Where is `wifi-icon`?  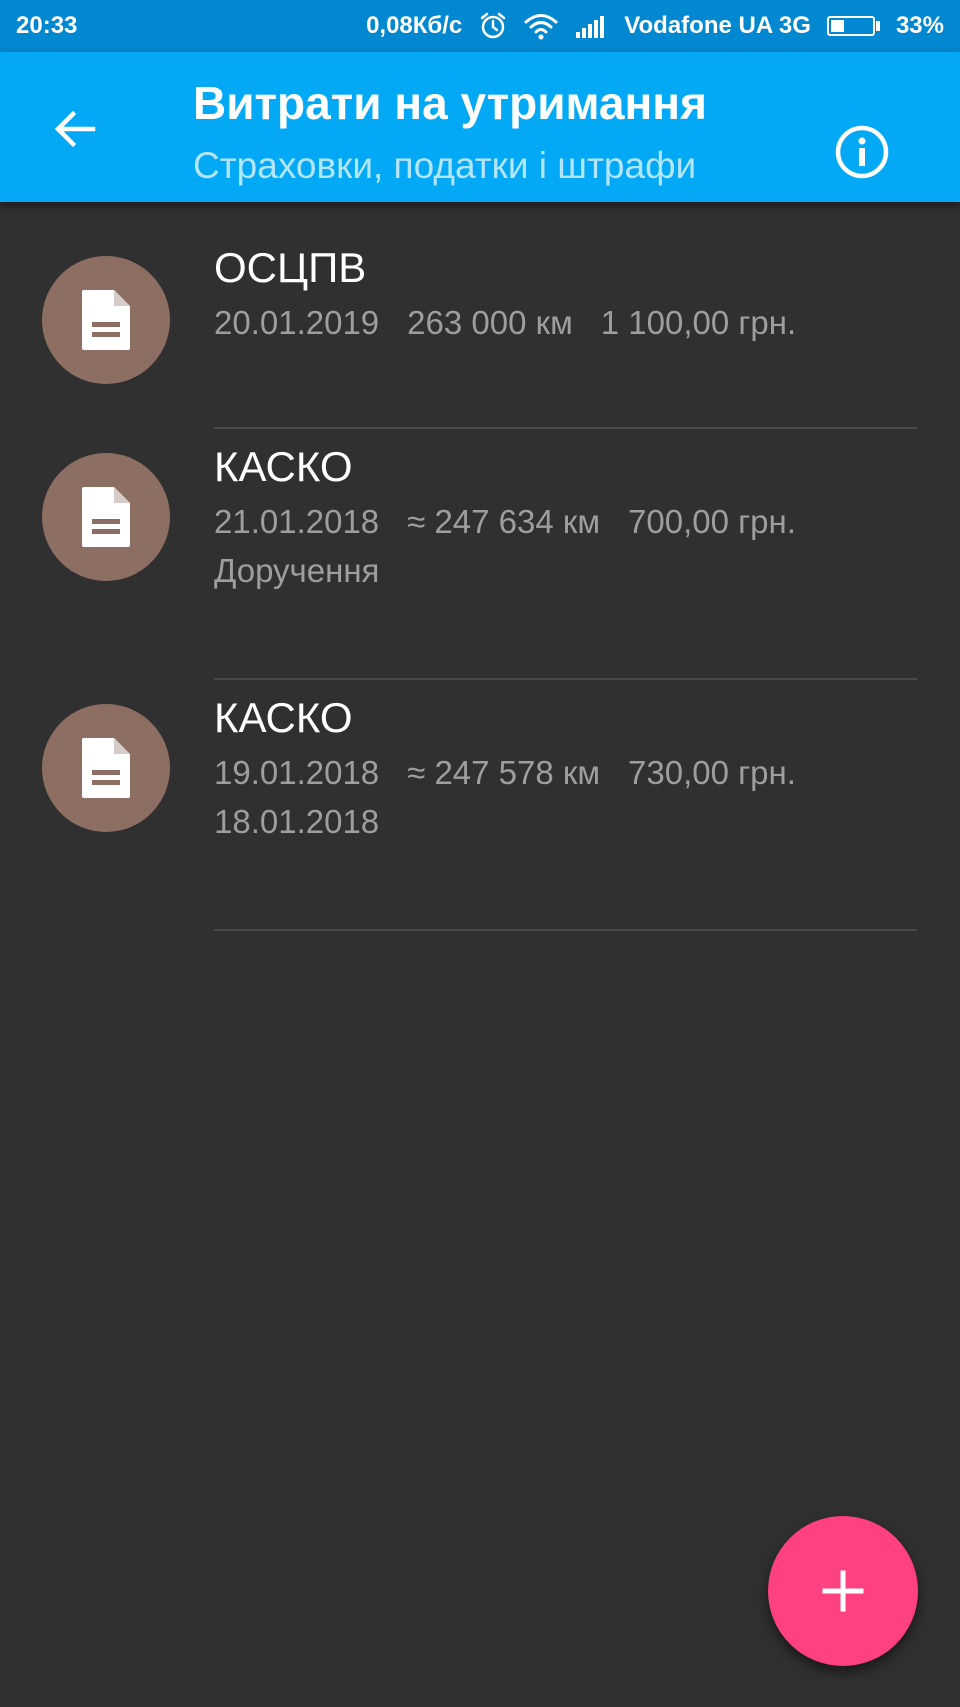
wifi-icon is located at coordinates (541, 26).